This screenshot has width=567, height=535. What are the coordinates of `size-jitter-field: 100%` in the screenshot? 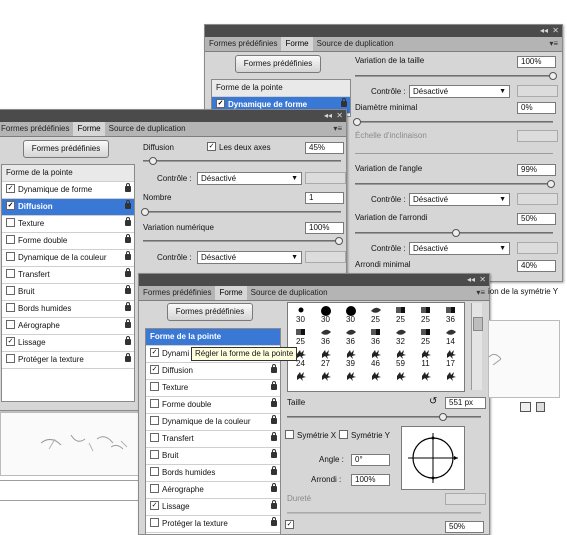 It's located at (536, 62).